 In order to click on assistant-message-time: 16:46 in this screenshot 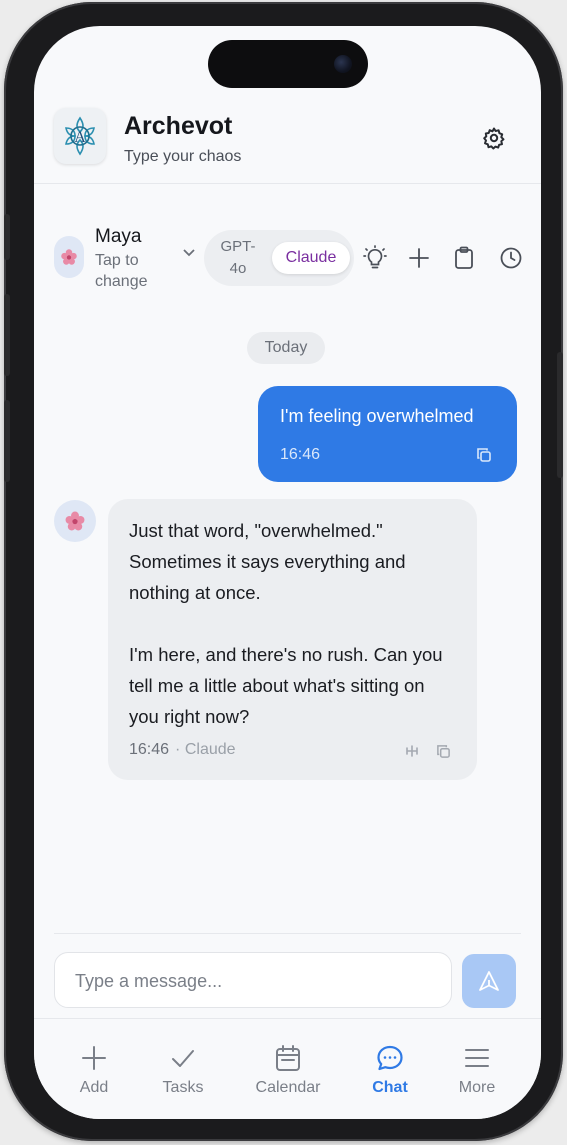, I will do `click(149, 749)`.